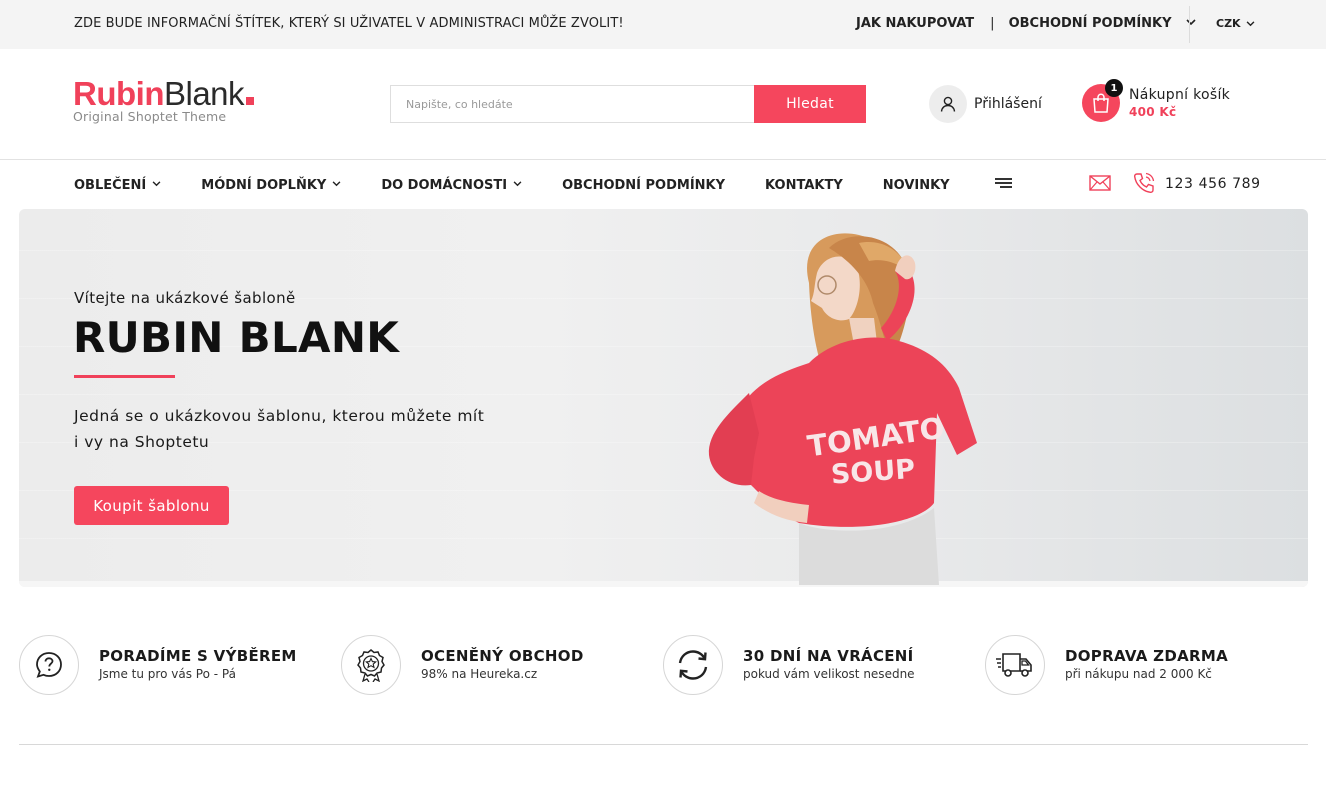 This screenshot has width=1326, height=793. Describe the element at coordinates (250, 101) in the screenshot. I see `logo-dot` at that location.